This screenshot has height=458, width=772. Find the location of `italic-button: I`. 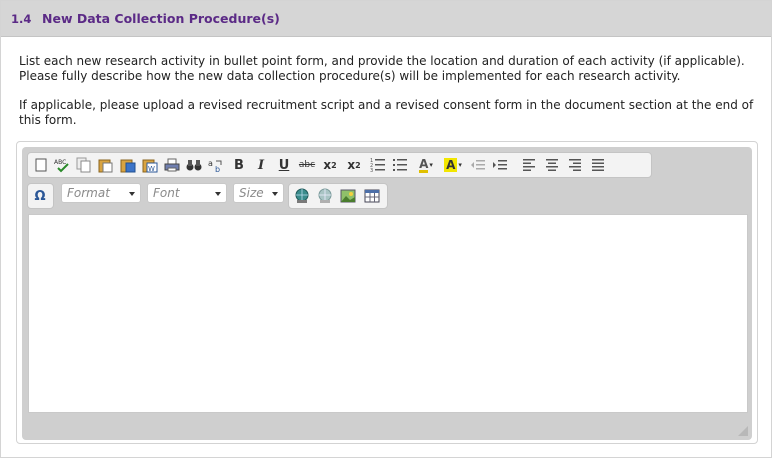

italic-button: I is located at coordinates (261, 165).